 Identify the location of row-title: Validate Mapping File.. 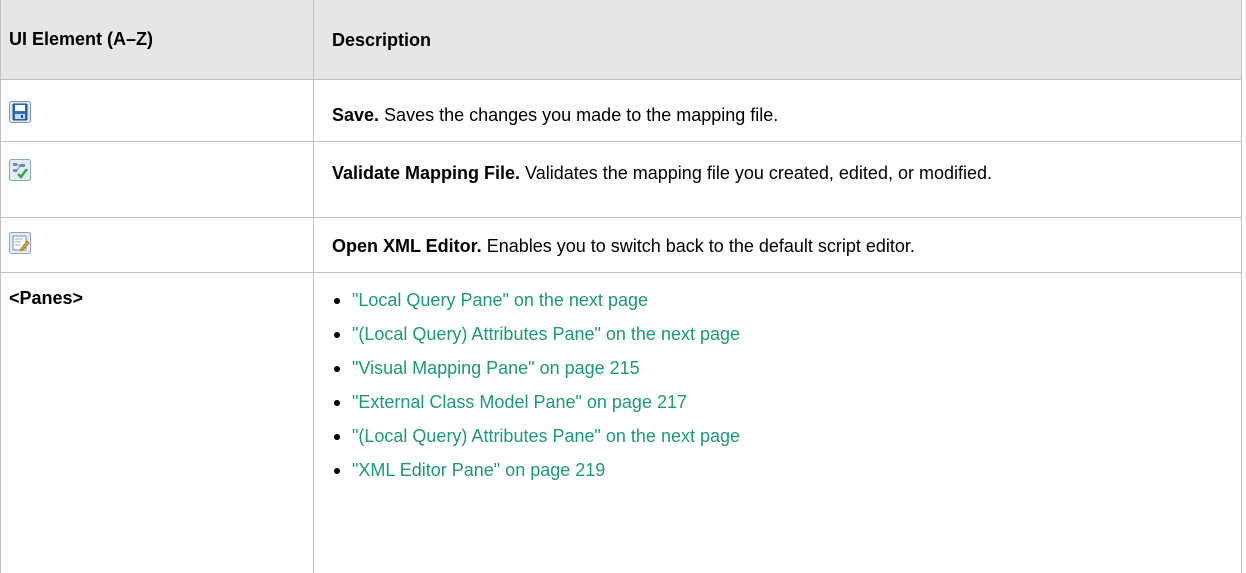
(426, 173).